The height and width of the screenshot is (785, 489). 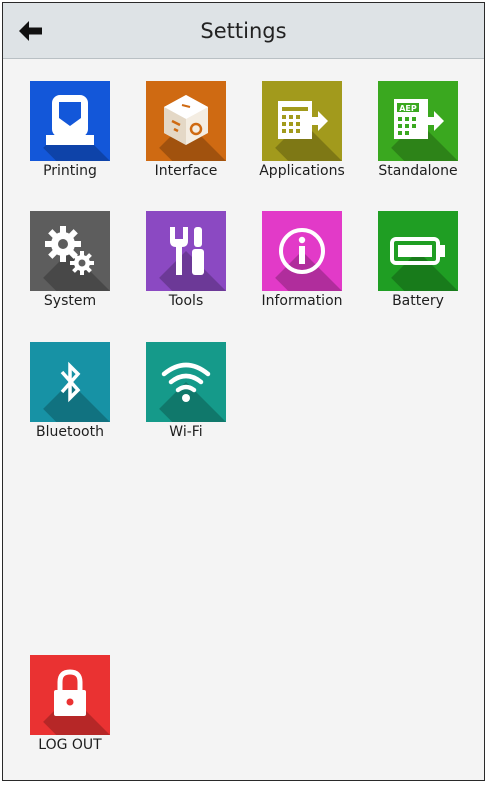 I want to click on header-bar: Settings, so click(x=243, y=31).